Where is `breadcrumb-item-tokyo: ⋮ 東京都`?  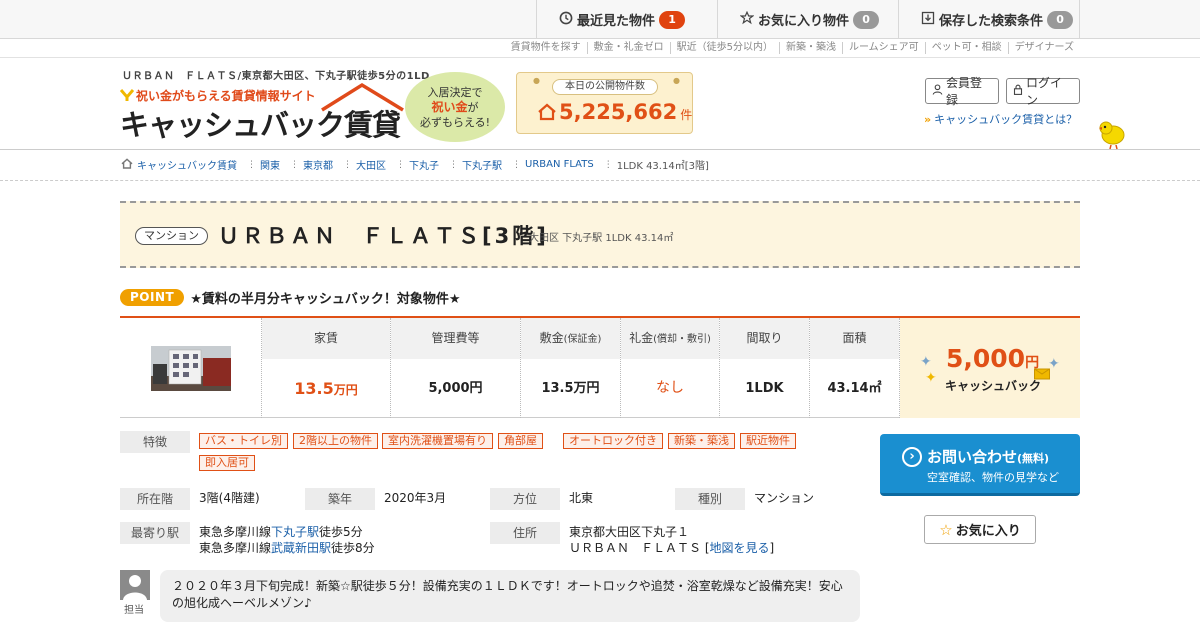
breadcrumb-item-tokyo: ⋮ 東京都 is located at coordinates (311, 165).